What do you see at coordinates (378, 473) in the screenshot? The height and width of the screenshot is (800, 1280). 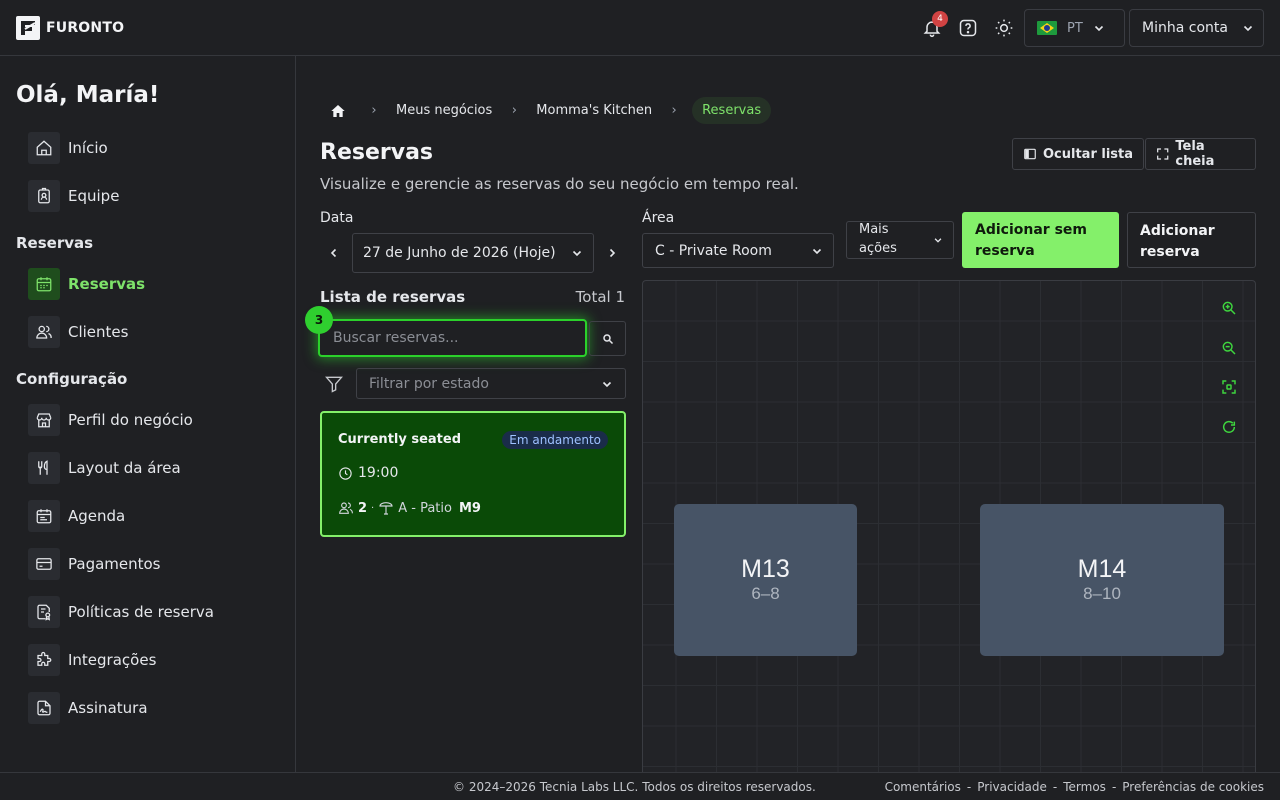 I see `reservation-time-value: 19:00` at bounding box center [378, 473].